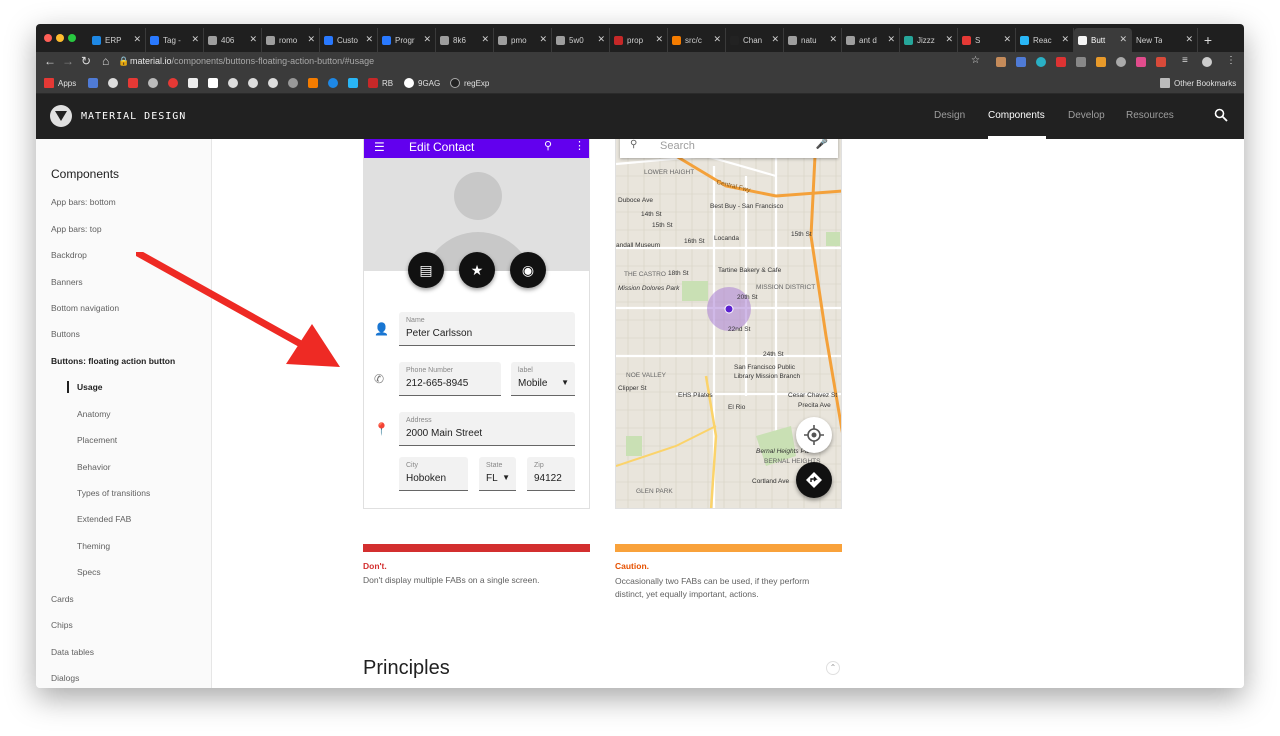 This screenshot has width=1280, height=736. Describe the element at coordinates (528, 270) in the screenshot. I see `camera-fab: ◉` at that location.